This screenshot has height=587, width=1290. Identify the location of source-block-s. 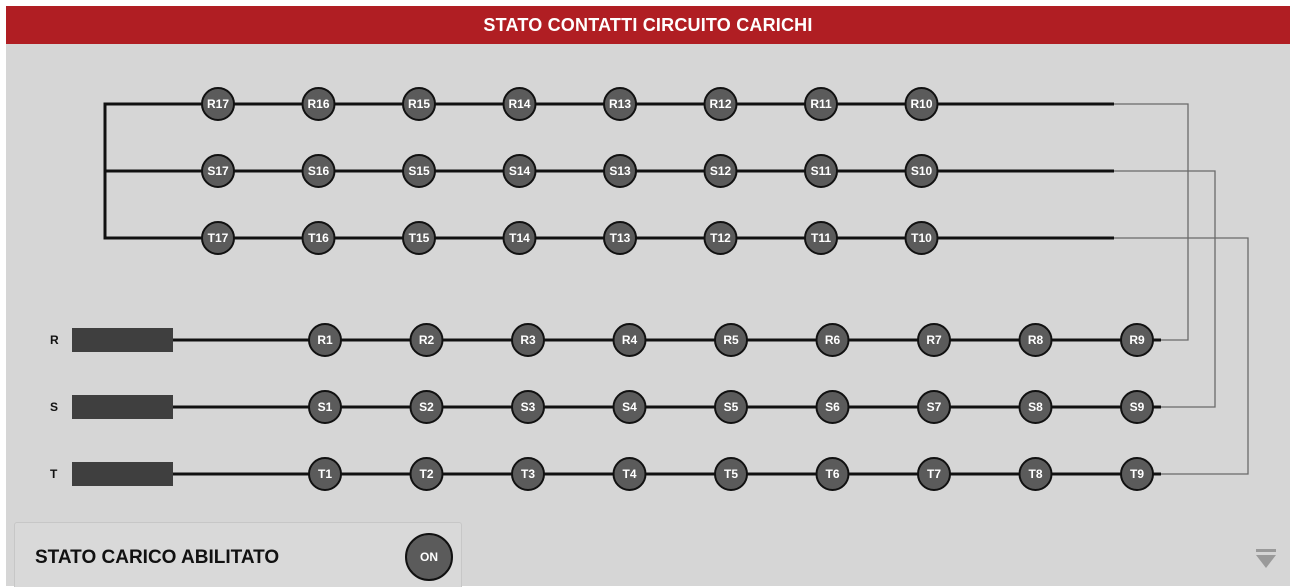
(122, 407).